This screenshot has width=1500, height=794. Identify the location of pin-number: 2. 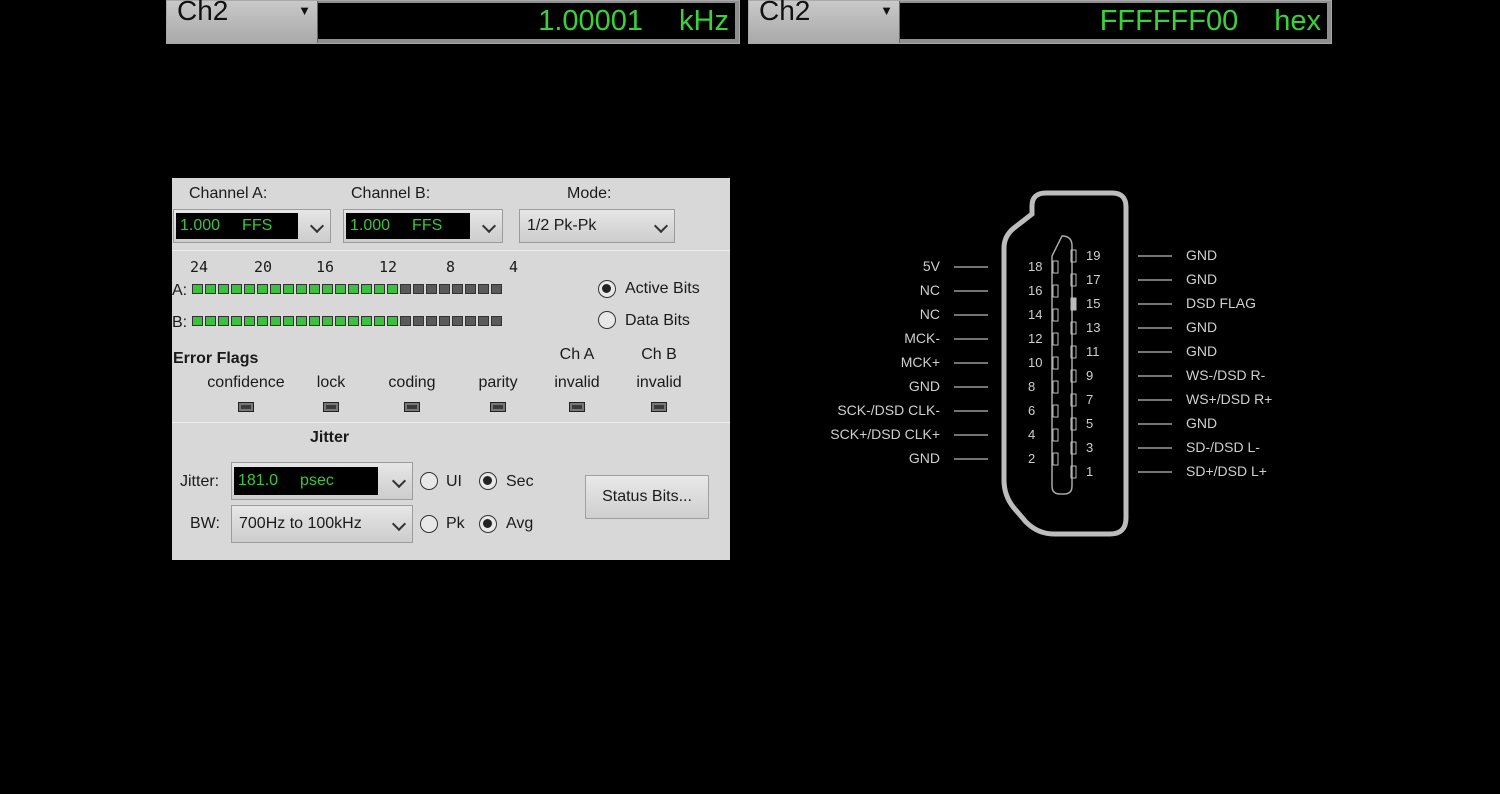
(1032, 458).